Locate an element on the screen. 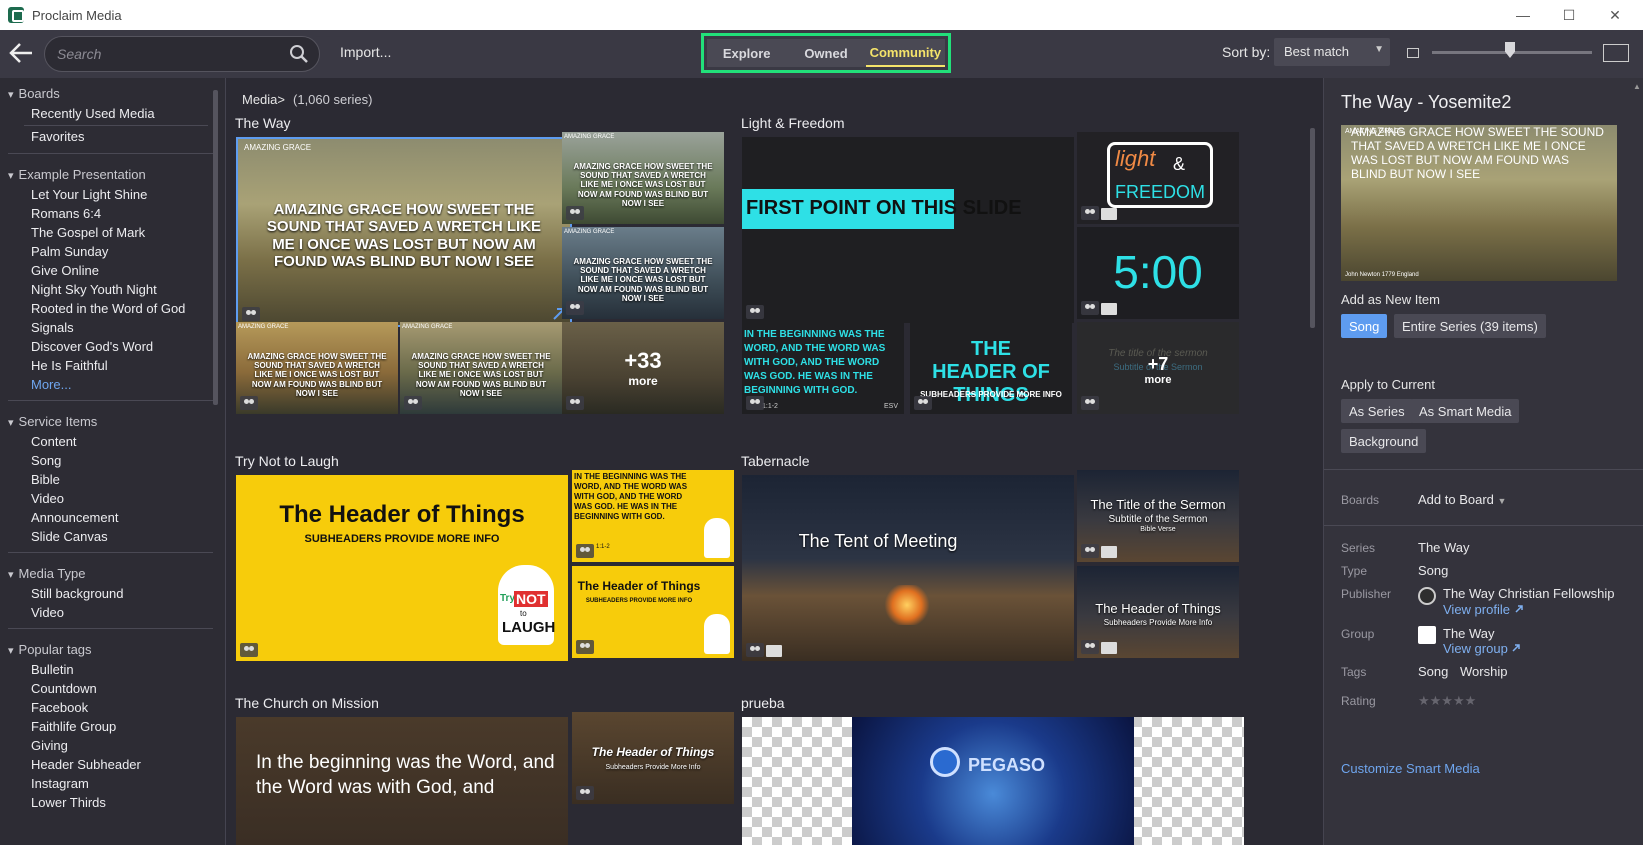 The image size is (1643, 845). group-avatar is located at coordinates (1427, 635).